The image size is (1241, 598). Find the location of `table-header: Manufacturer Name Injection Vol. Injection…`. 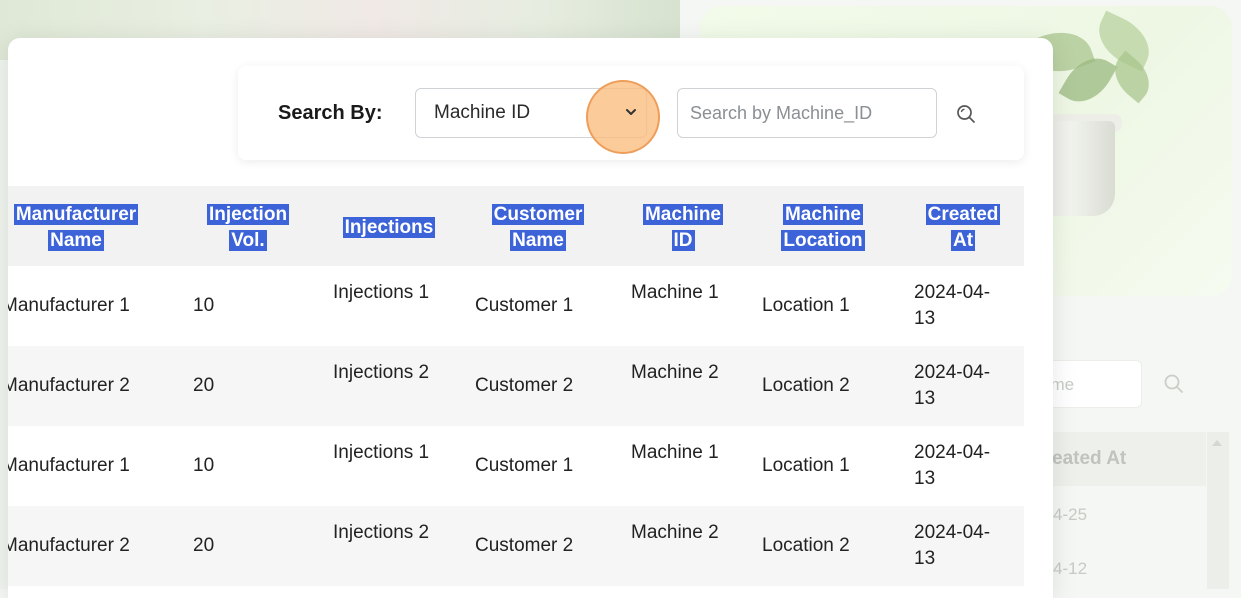

table-header: Manufacturer Name Injection Vol. Injection… is located at coordinates (516, 226).